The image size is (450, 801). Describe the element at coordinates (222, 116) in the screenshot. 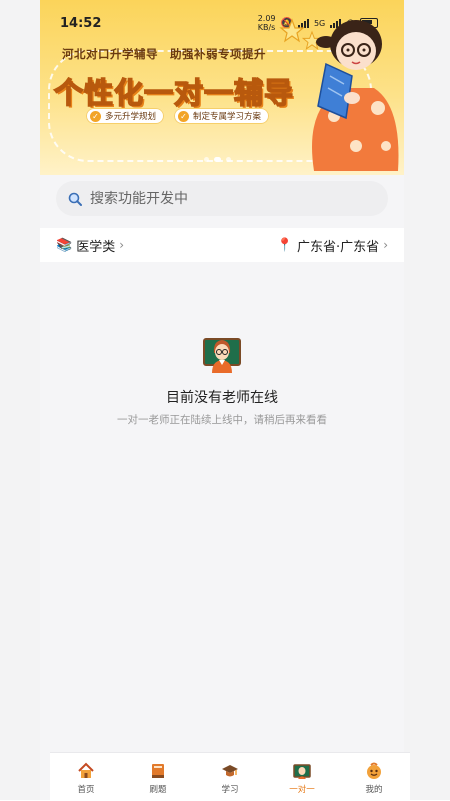

I see `banner-tag: ✓ 制定专属学习方案` at that location.